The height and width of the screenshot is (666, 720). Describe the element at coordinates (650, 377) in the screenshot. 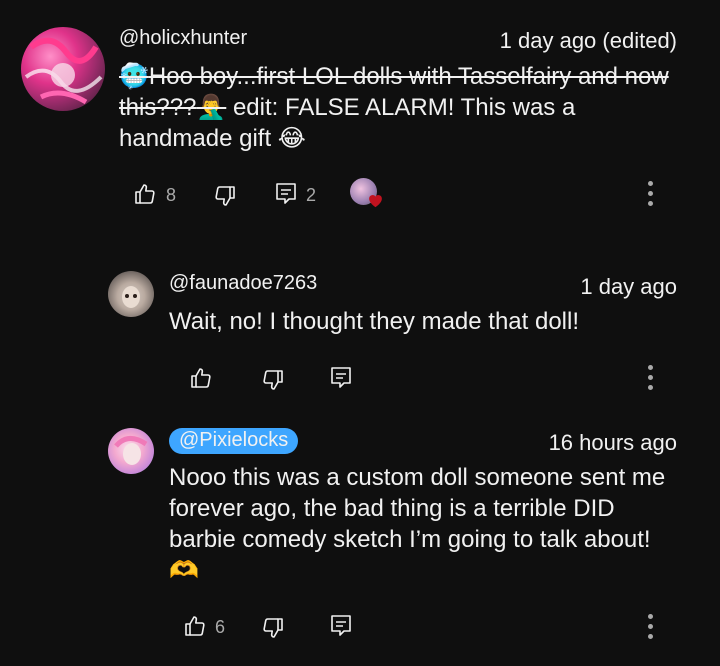

I see `reply1-more-button` at that location.